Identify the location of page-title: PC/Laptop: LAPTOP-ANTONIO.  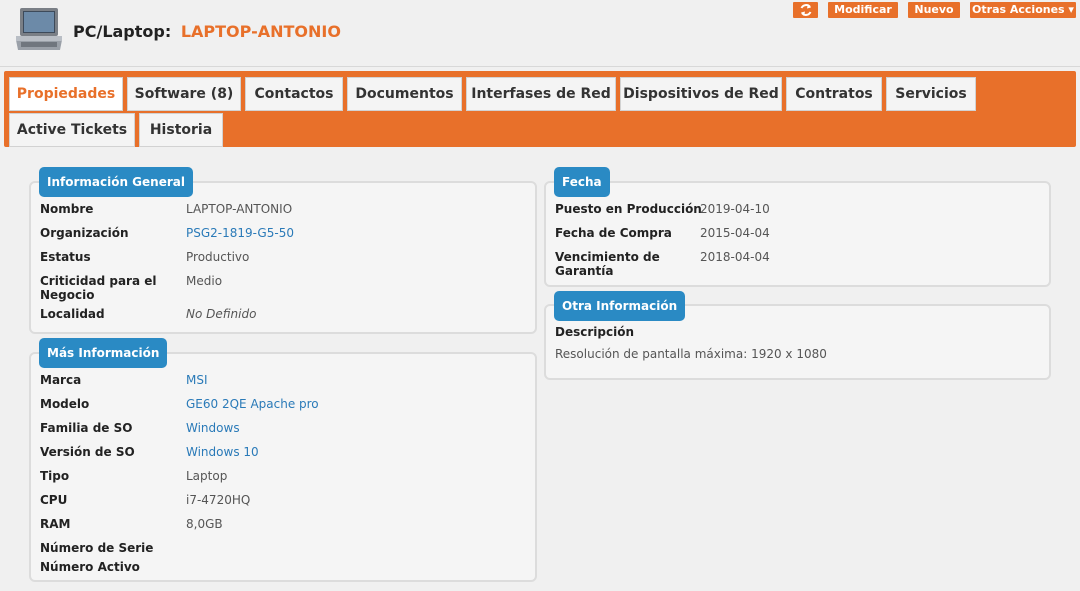
(207, 31).